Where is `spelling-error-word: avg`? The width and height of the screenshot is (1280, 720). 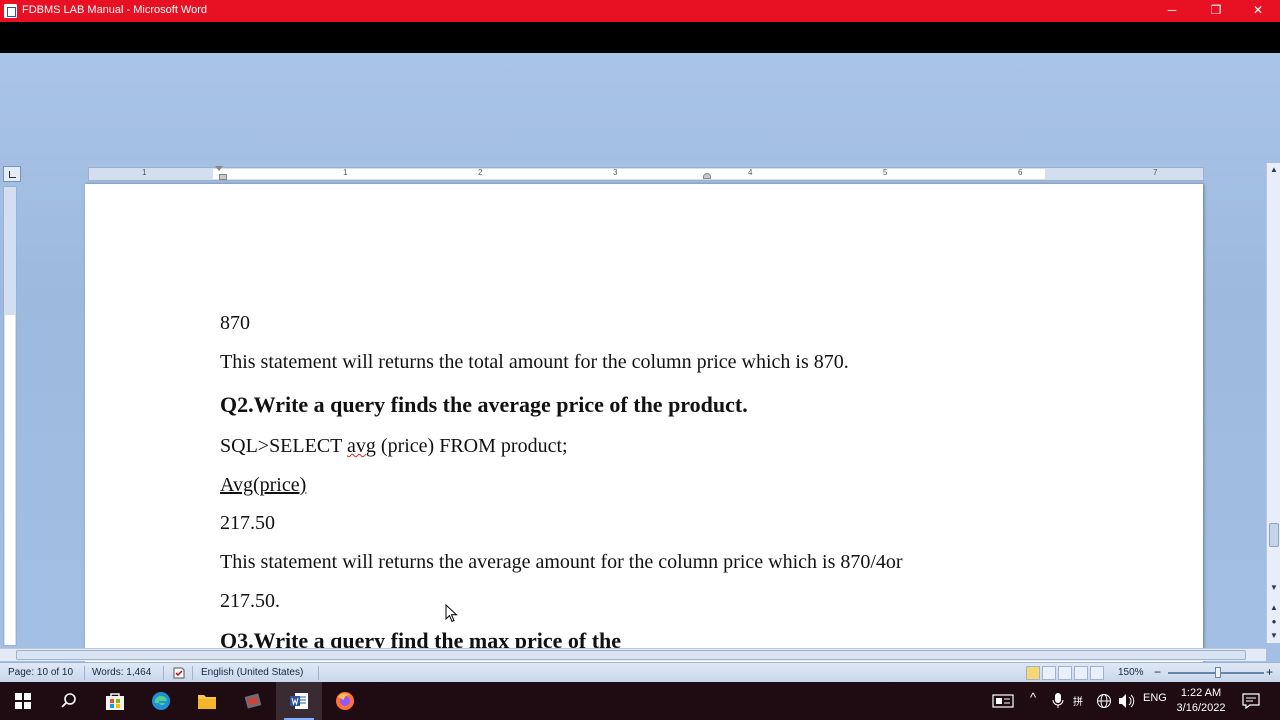
spelling-error-word: avg is located at coordinates (361, 446).